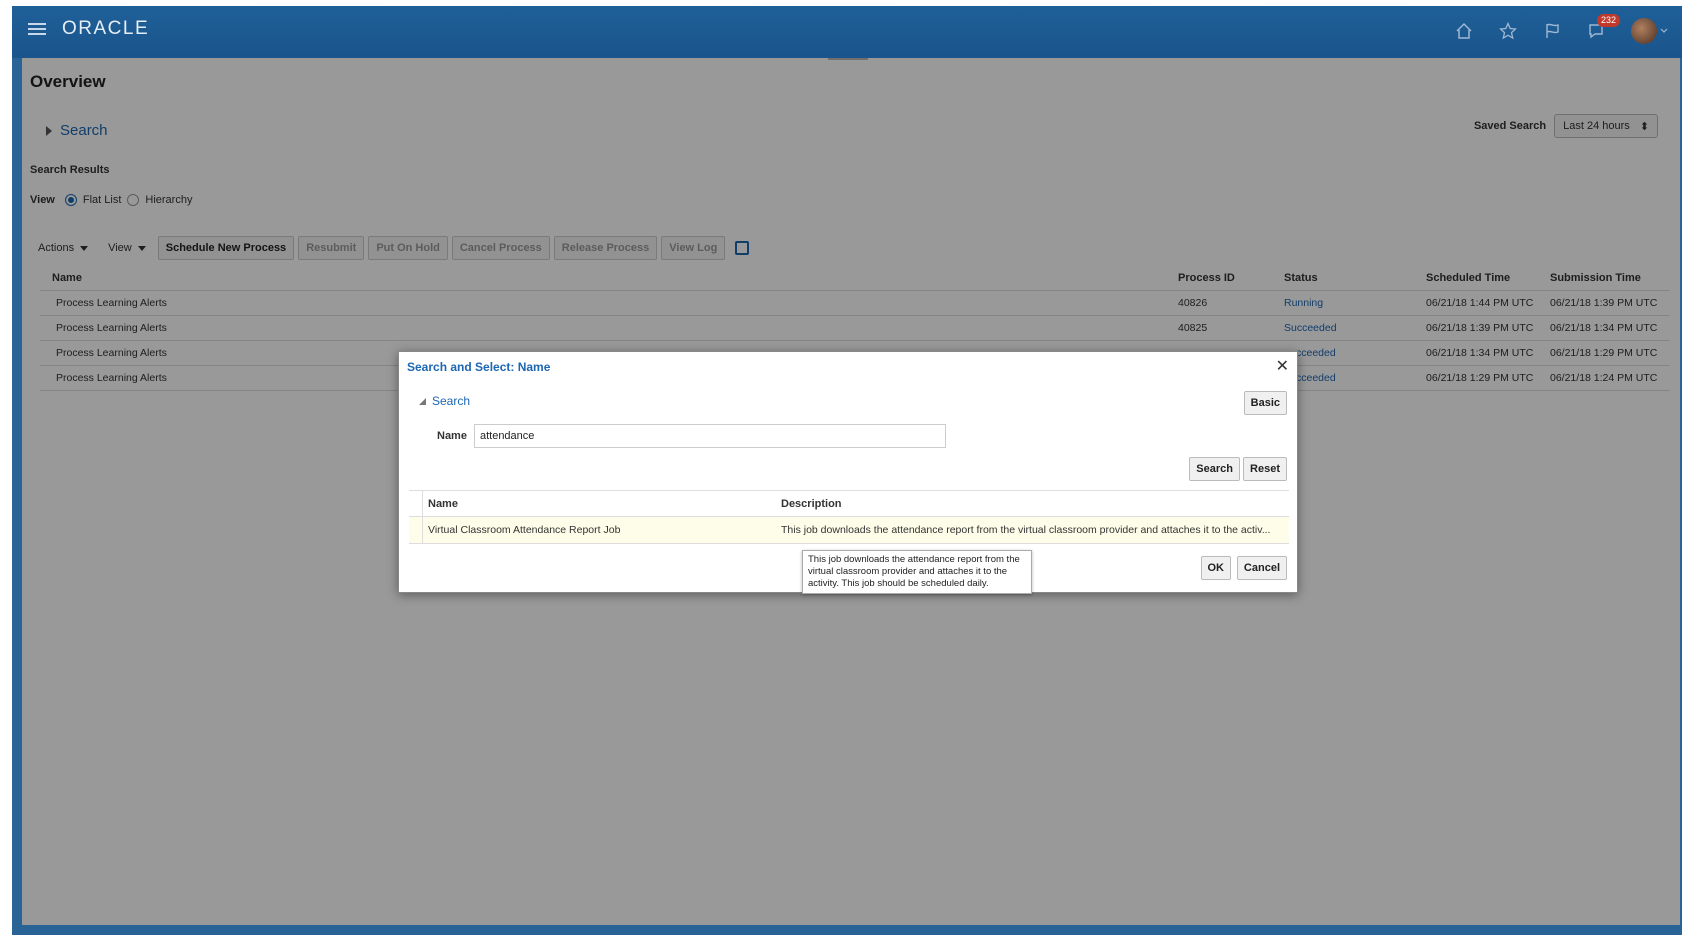 This screenshot has width=1690, height=942. I want to click on avatar-icon, so click(1644, 31).